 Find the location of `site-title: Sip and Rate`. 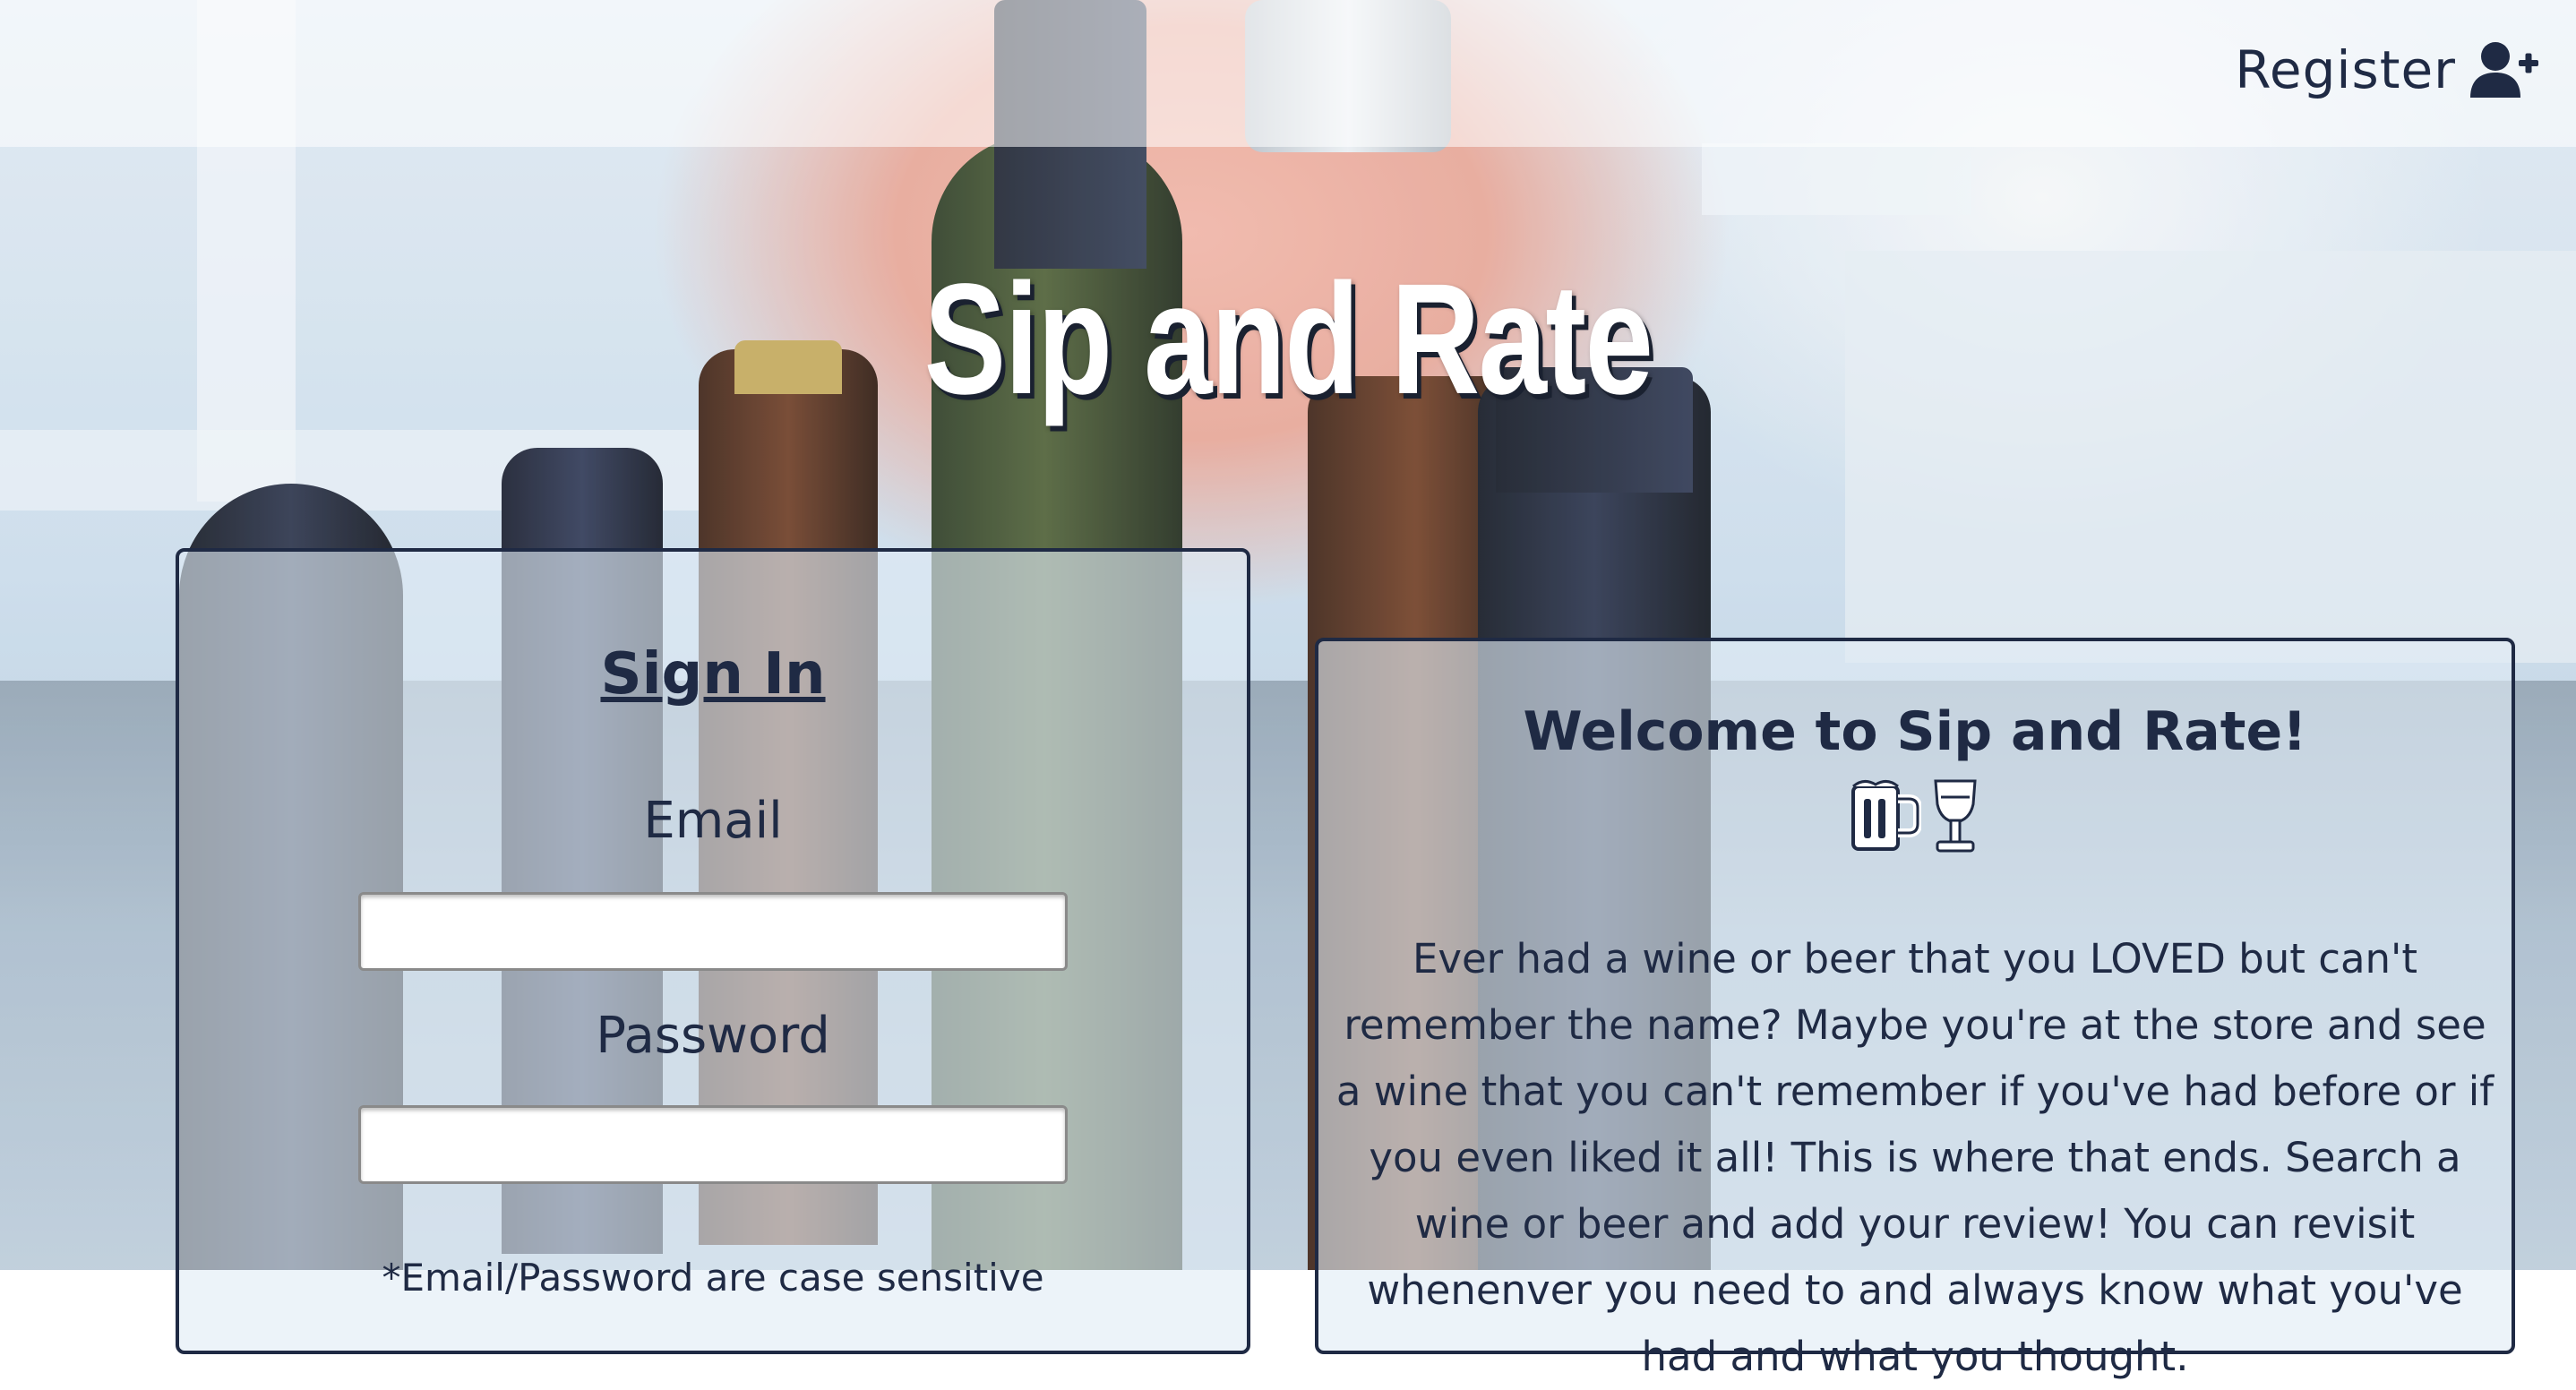

site-title: Sip and Rate is located at coordinates (1288, 339).